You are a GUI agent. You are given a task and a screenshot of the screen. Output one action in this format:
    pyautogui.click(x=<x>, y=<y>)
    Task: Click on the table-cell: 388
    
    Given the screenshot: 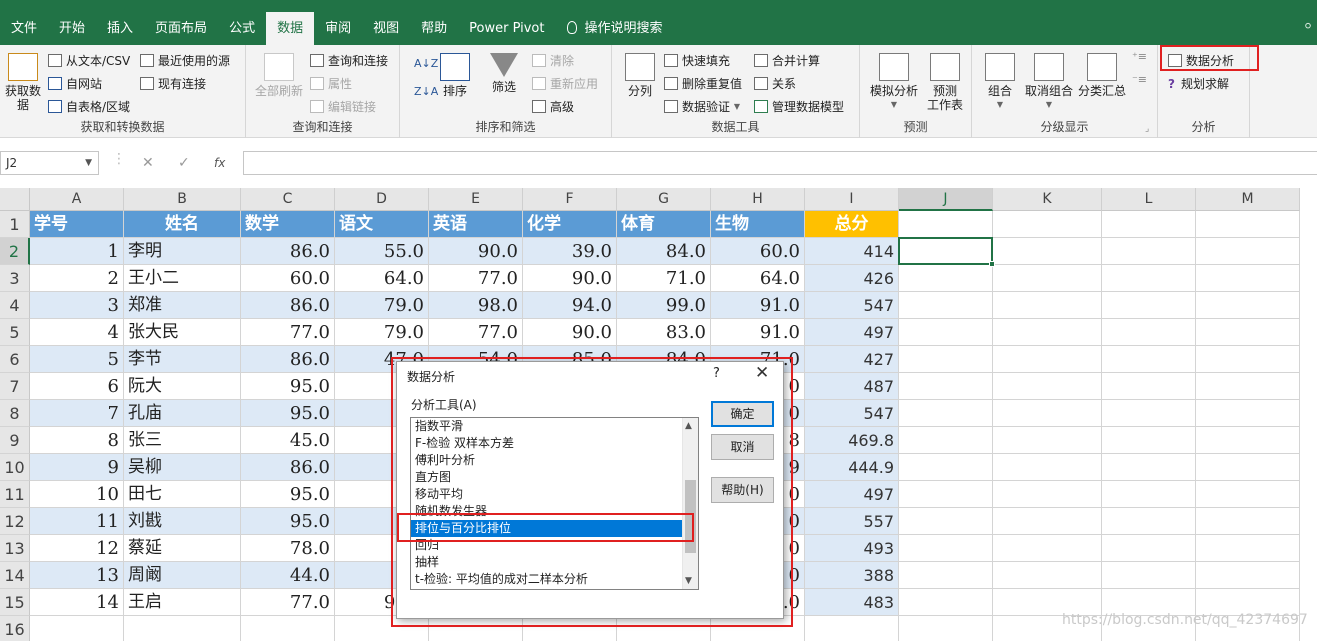 What is the action you would take?
    pyautogui.click(x=852, y=575)
    